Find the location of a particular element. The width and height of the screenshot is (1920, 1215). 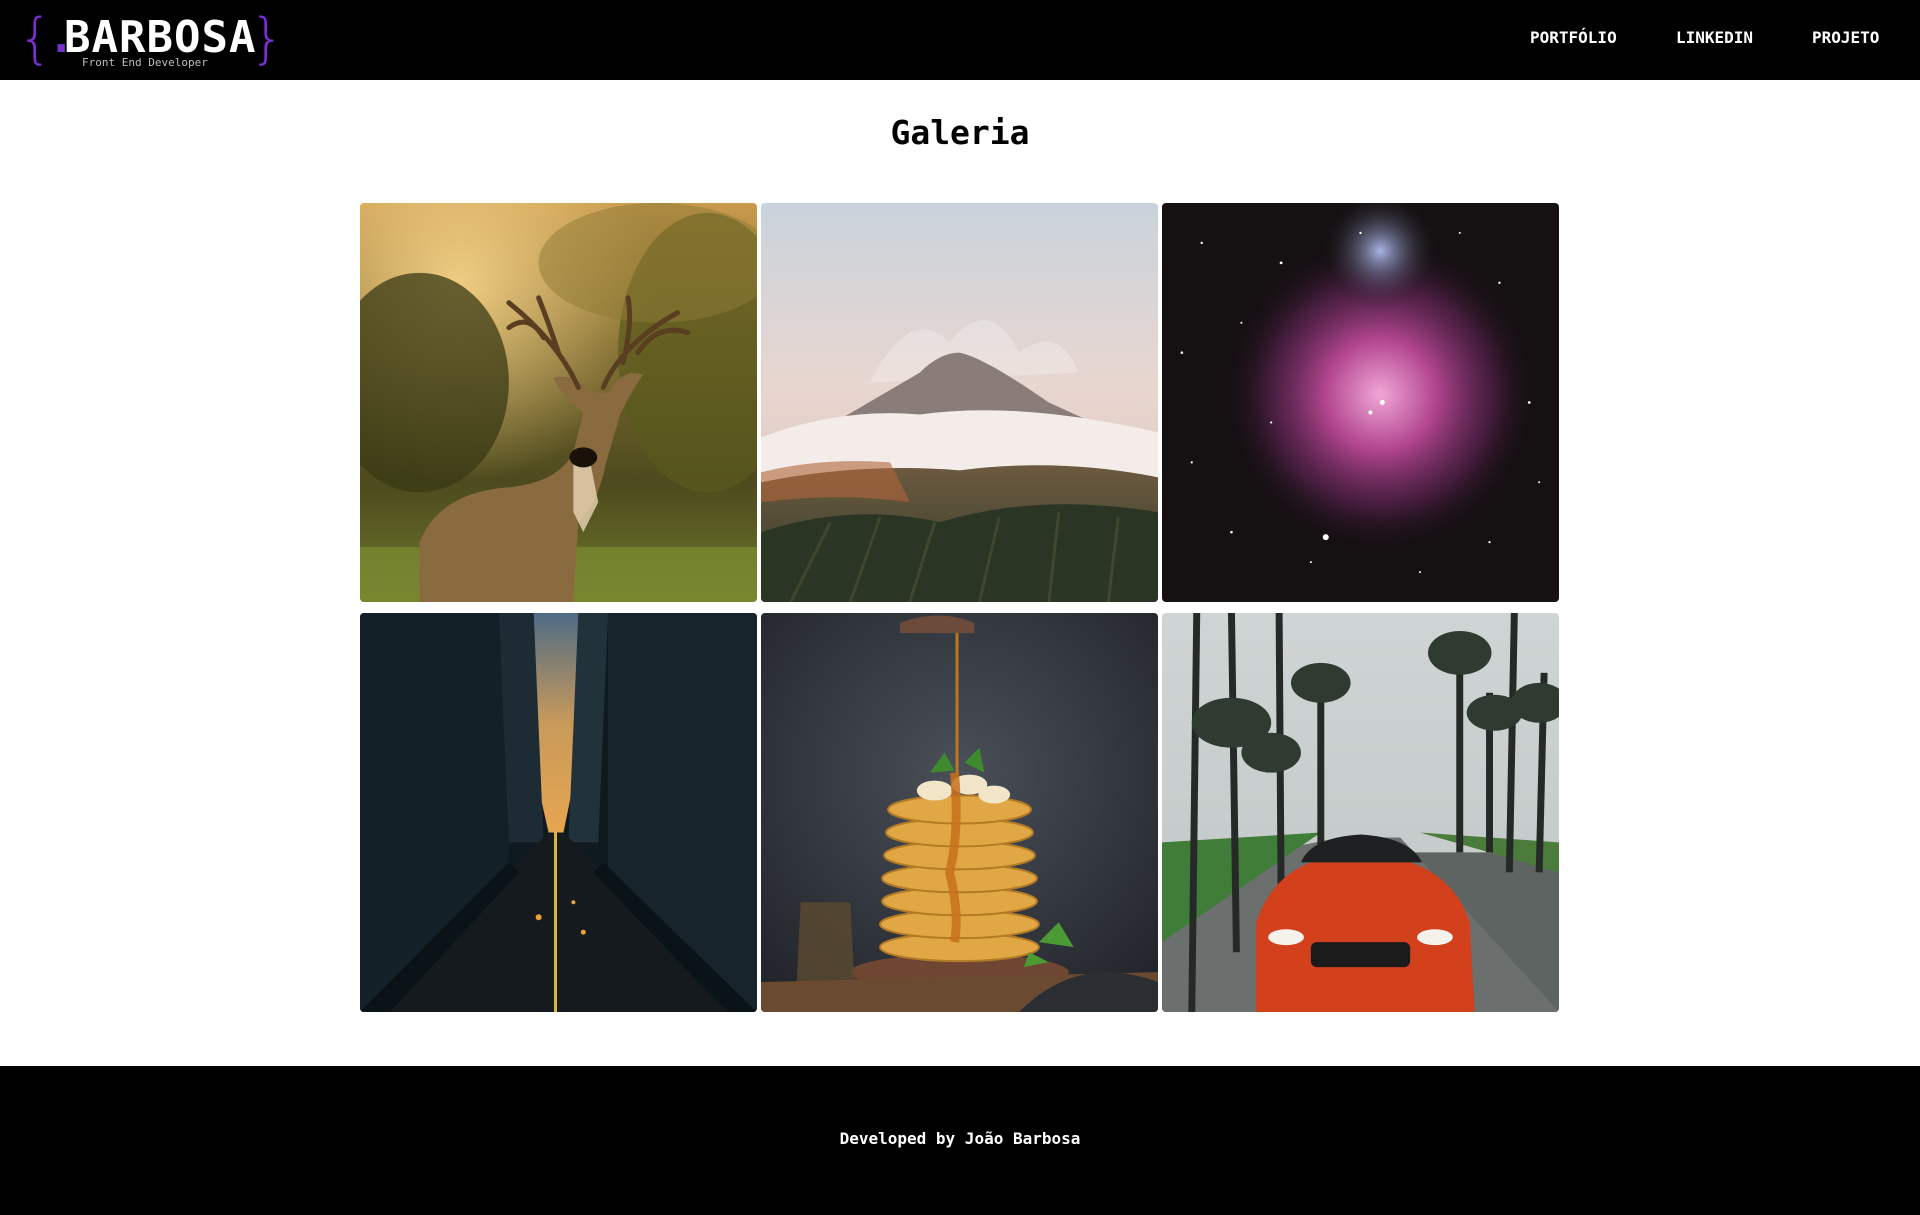

logo-subtitle: Front End Developer is located at coordinates (145, 62).